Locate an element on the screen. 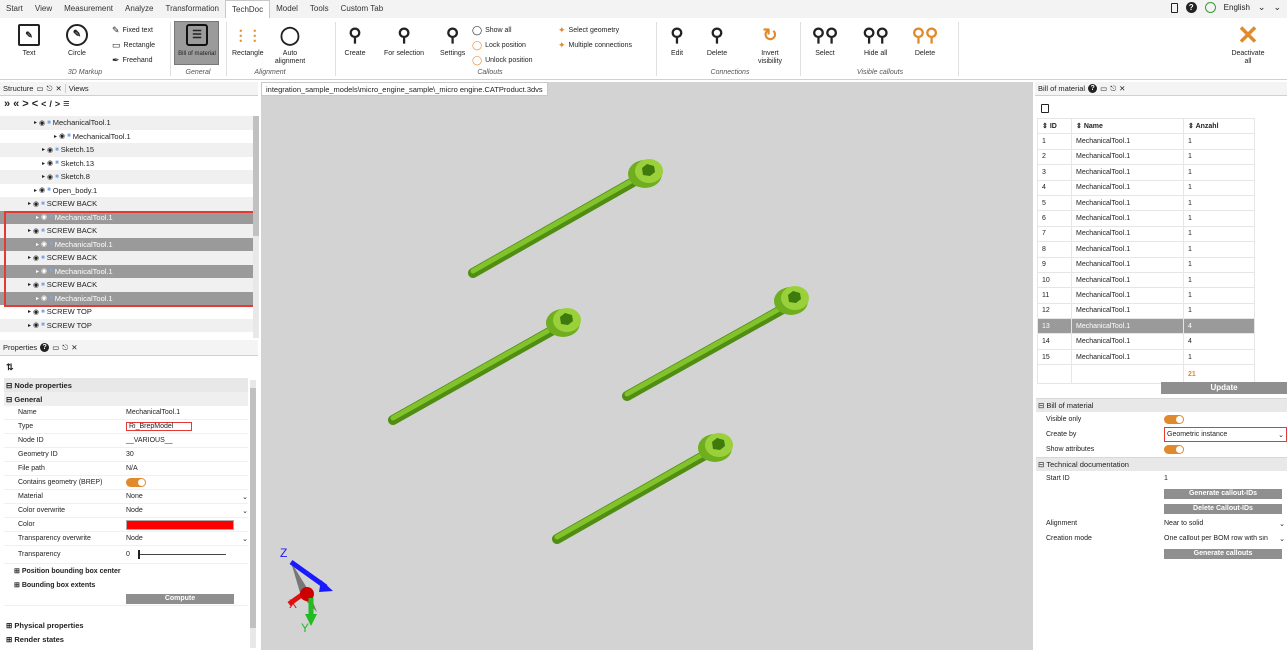 This screenshot has height=650, width=1287. node-properties-section: ⊟ Node properties is located at coordinates (126, 385).